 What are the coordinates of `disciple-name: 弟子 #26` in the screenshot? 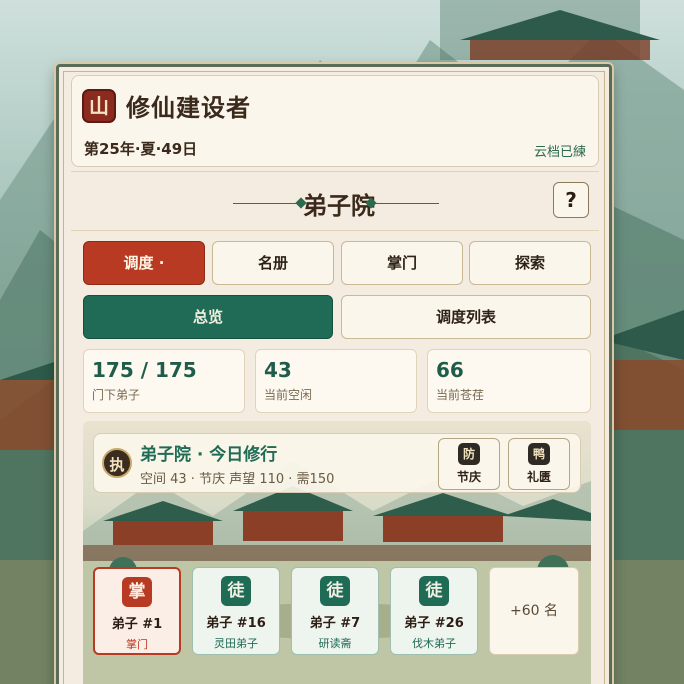 It's located at (434, 623).